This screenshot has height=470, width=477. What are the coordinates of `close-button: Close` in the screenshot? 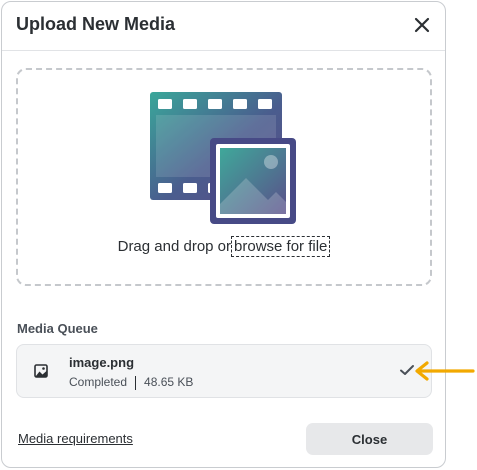 It's located at (369, 439).